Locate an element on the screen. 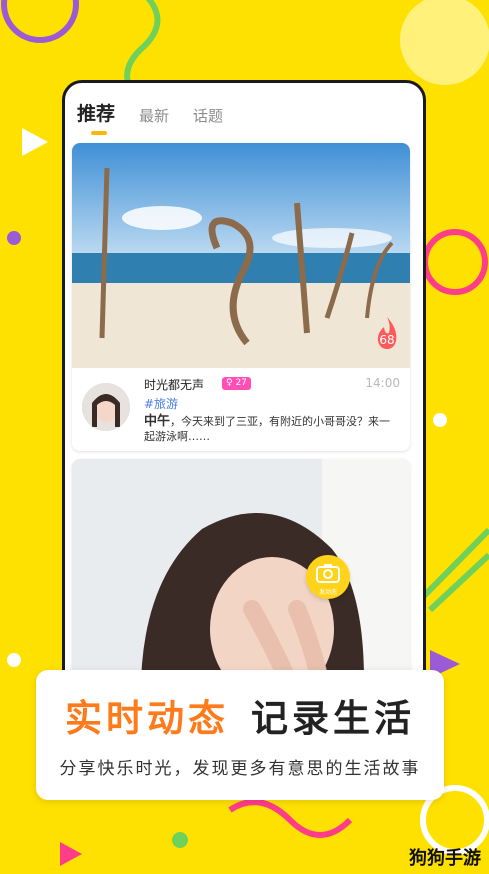 The image size is (489, 874). tab-topics: 话题 is located at coordinates (208, 115).